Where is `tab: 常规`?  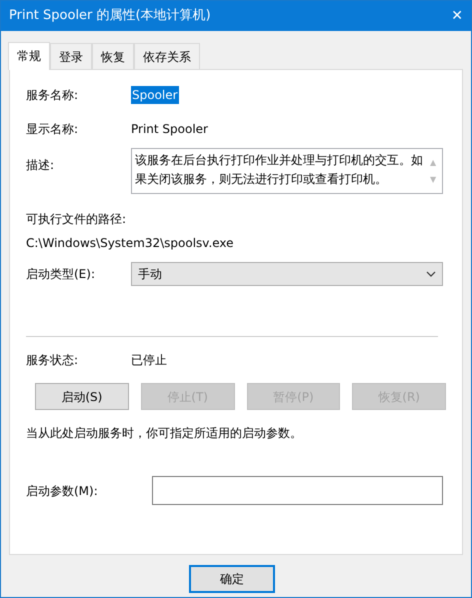 tab: 常规 is located at coordinates (29, 56).